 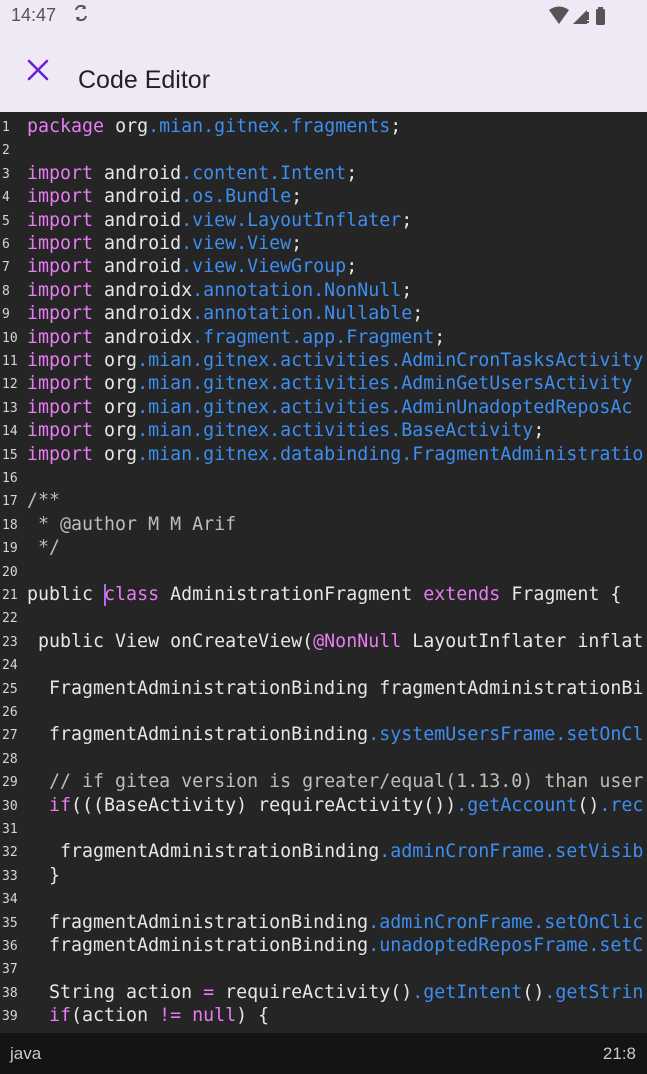 I want to click on code-token: (), so click(x=533, y=992).